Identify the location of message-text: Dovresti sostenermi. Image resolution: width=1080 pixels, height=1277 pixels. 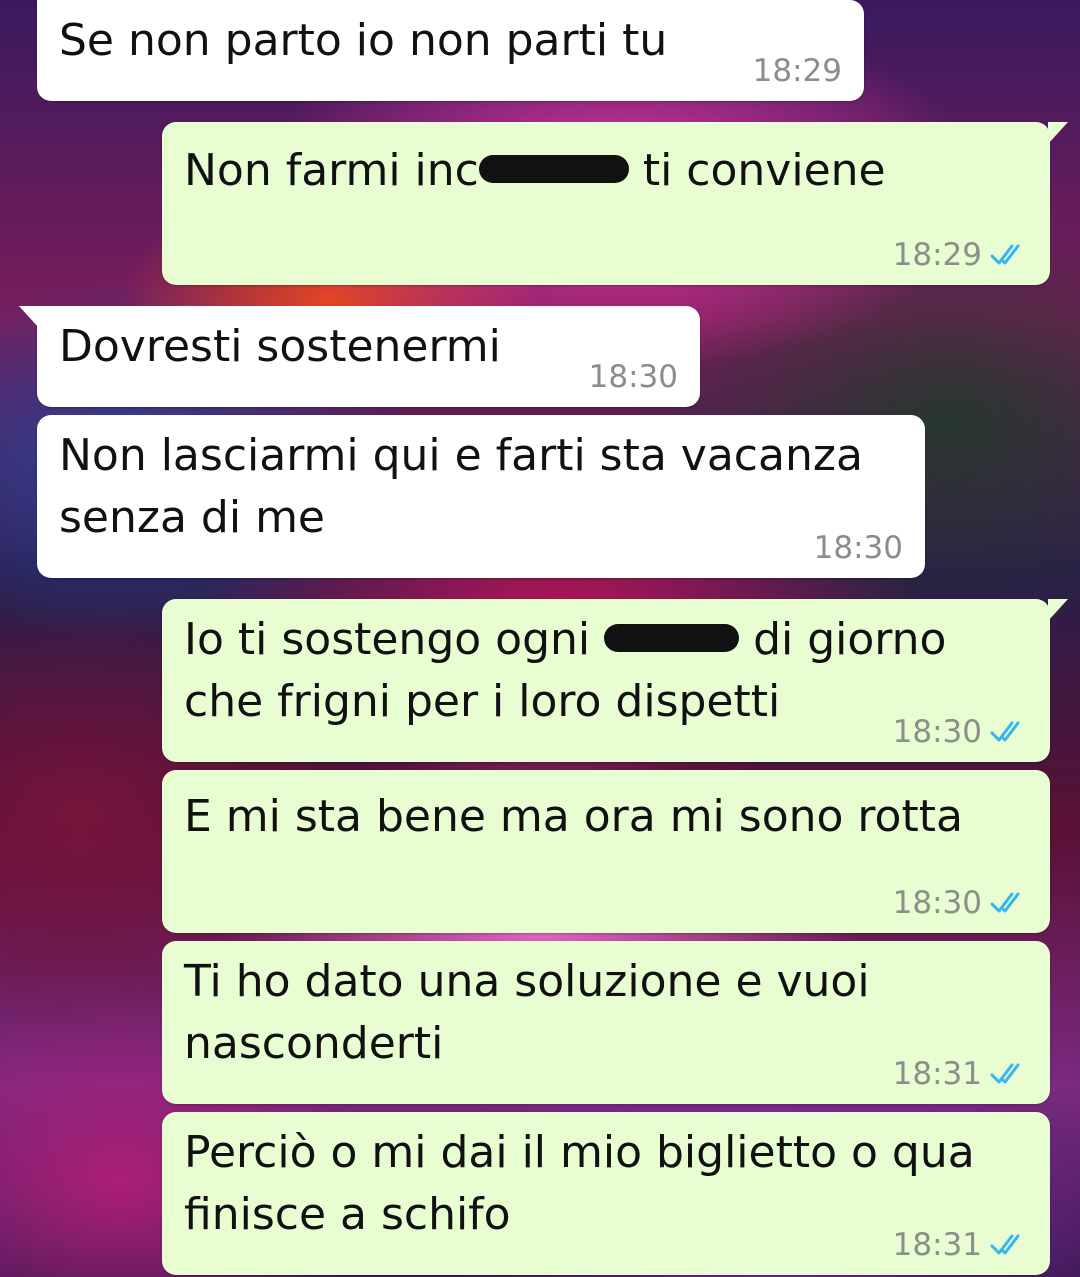
(280, 346).